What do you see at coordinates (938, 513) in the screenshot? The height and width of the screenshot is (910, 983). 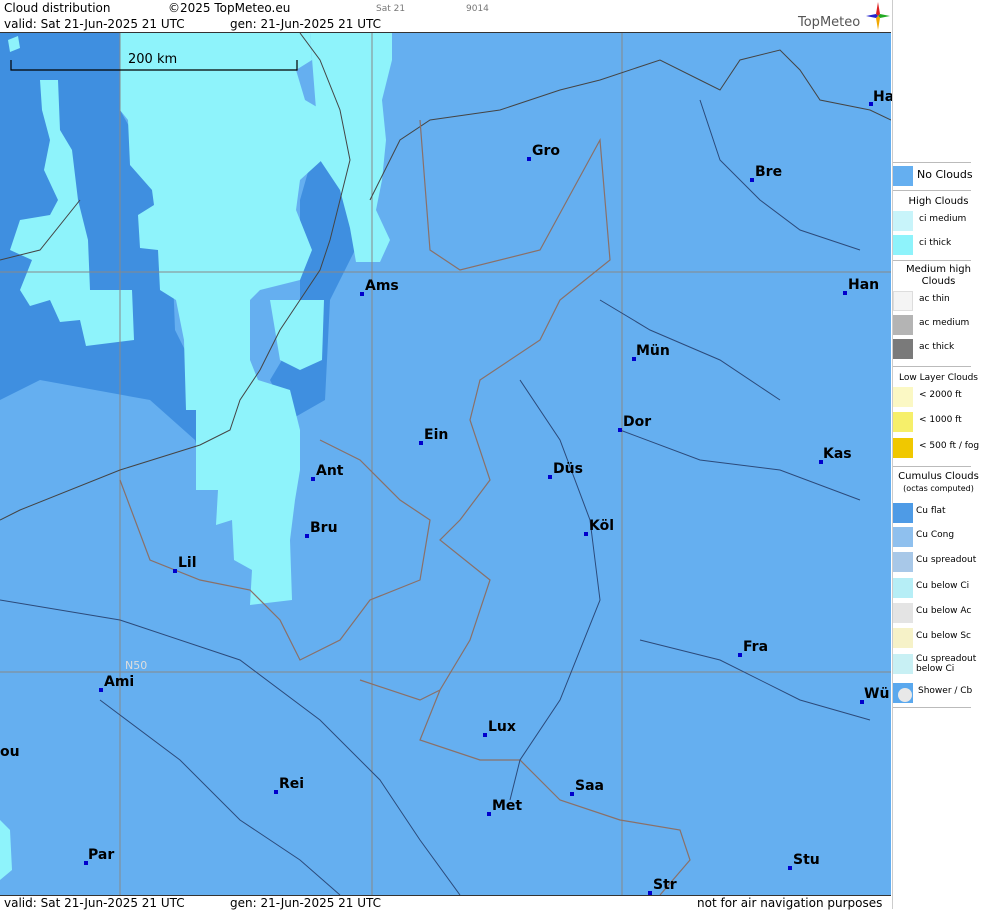 I see `legend-cu-flat: Cu flat` at bounding box center [938, 513].